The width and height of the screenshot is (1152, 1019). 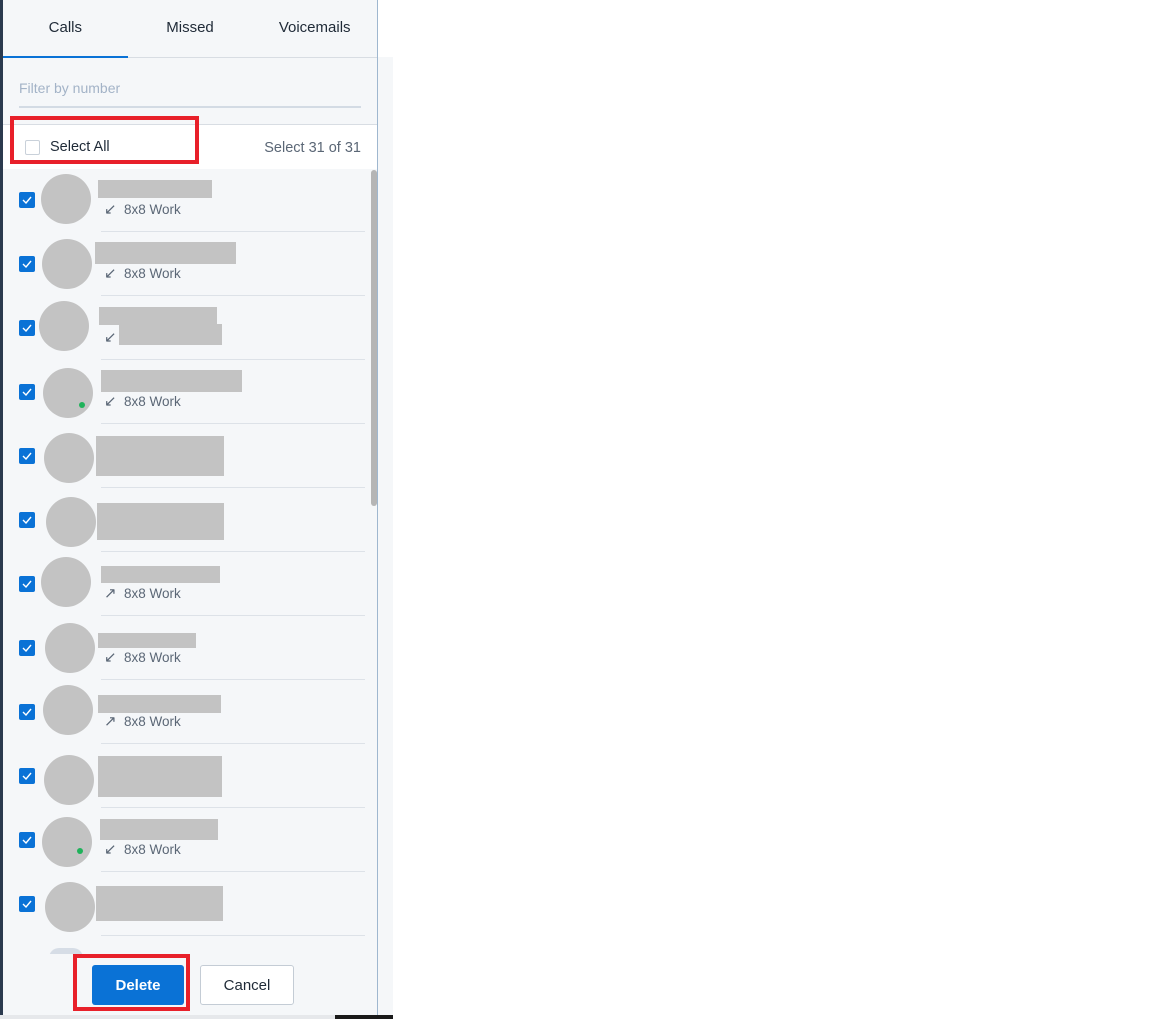 What do you see at coordinates (314, 28) in the screenshot?
I see `tab-voicemails: Voicemails` at bounding box center [314, 28].